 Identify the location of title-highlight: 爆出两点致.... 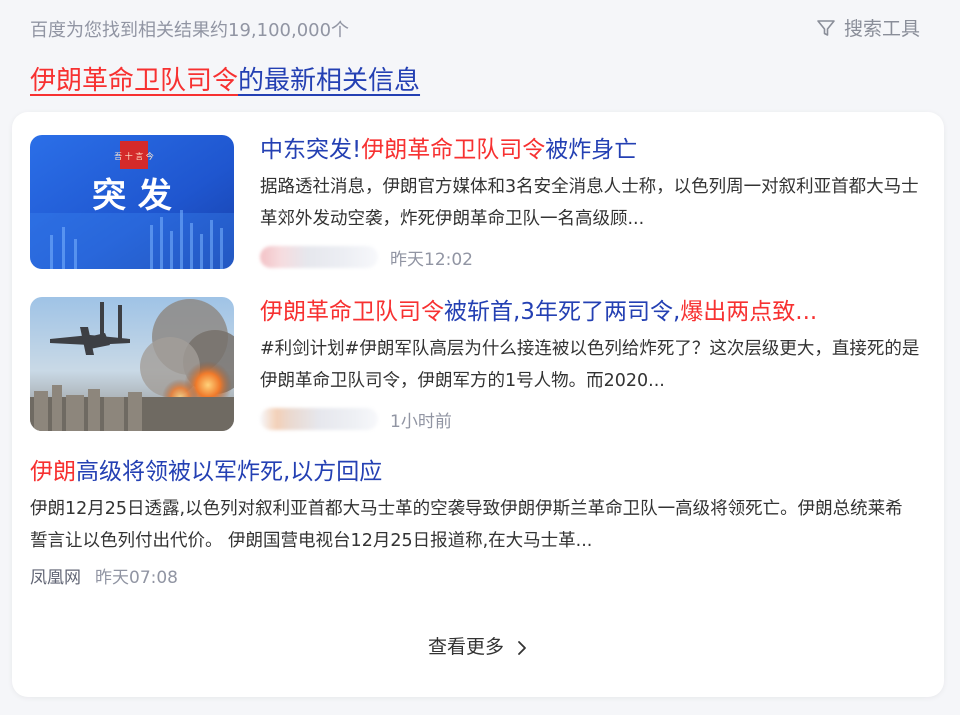
(749, 312).